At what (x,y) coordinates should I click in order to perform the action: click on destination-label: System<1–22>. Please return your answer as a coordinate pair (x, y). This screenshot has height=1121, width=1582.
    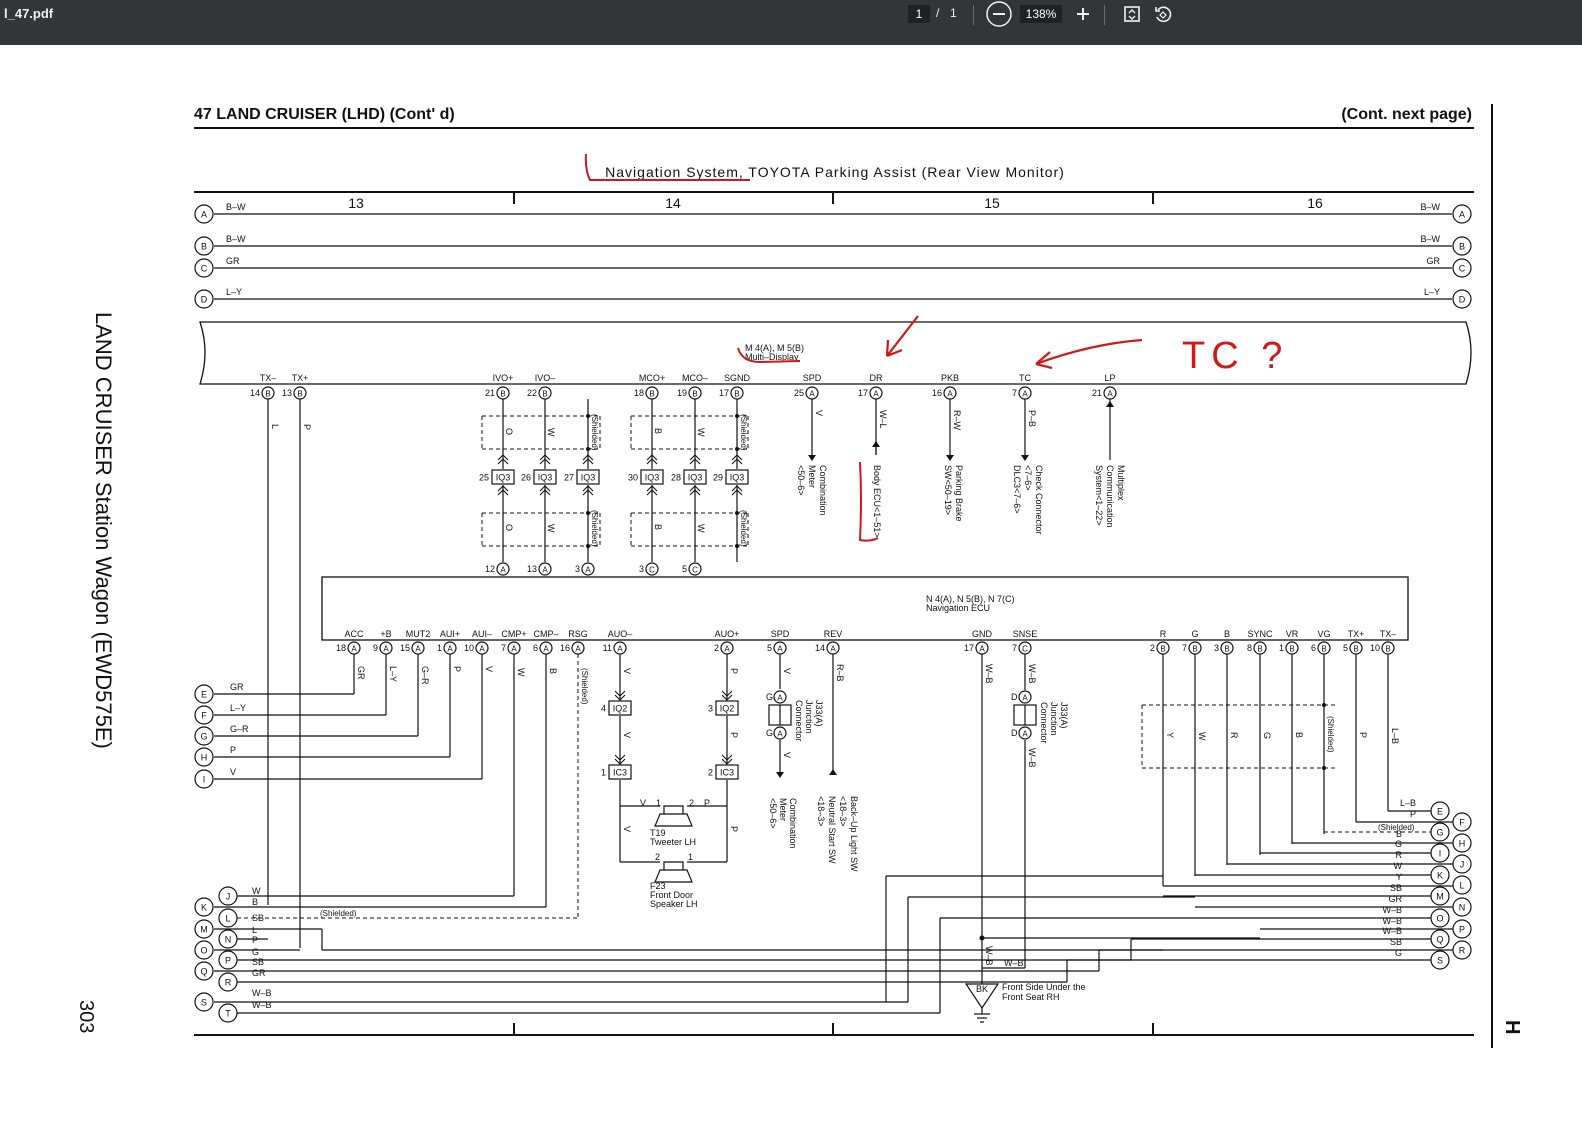
    Looking at the image, I should click on (1099, 495).